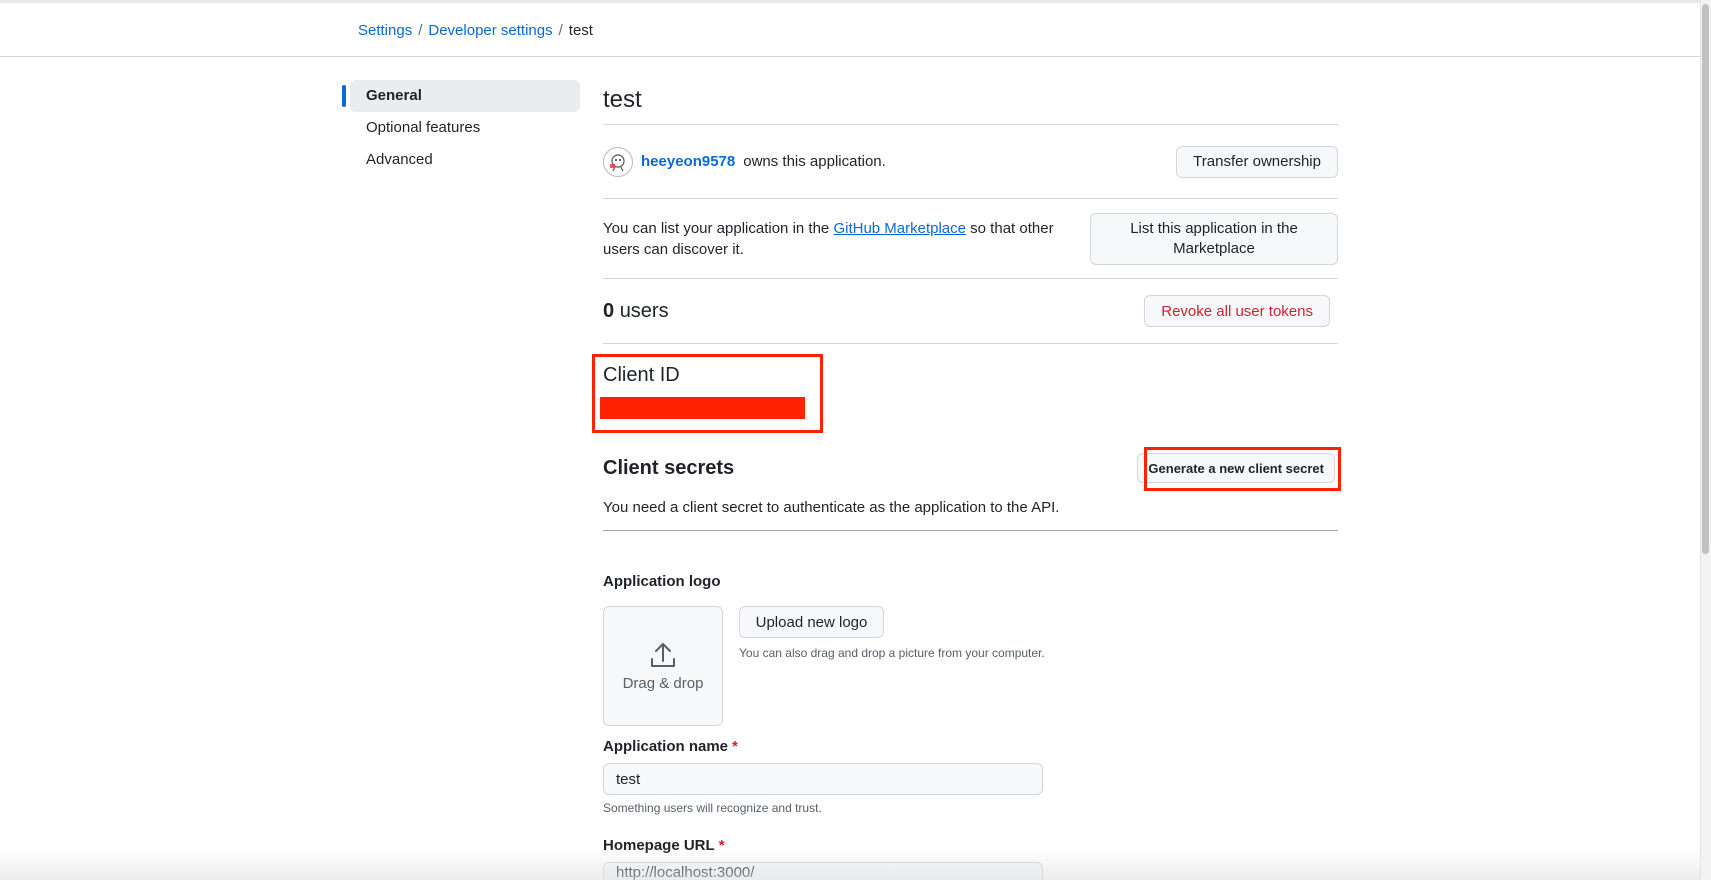  I want to click on homepage-url-label-text: Homepage URL, so click(659, 845).